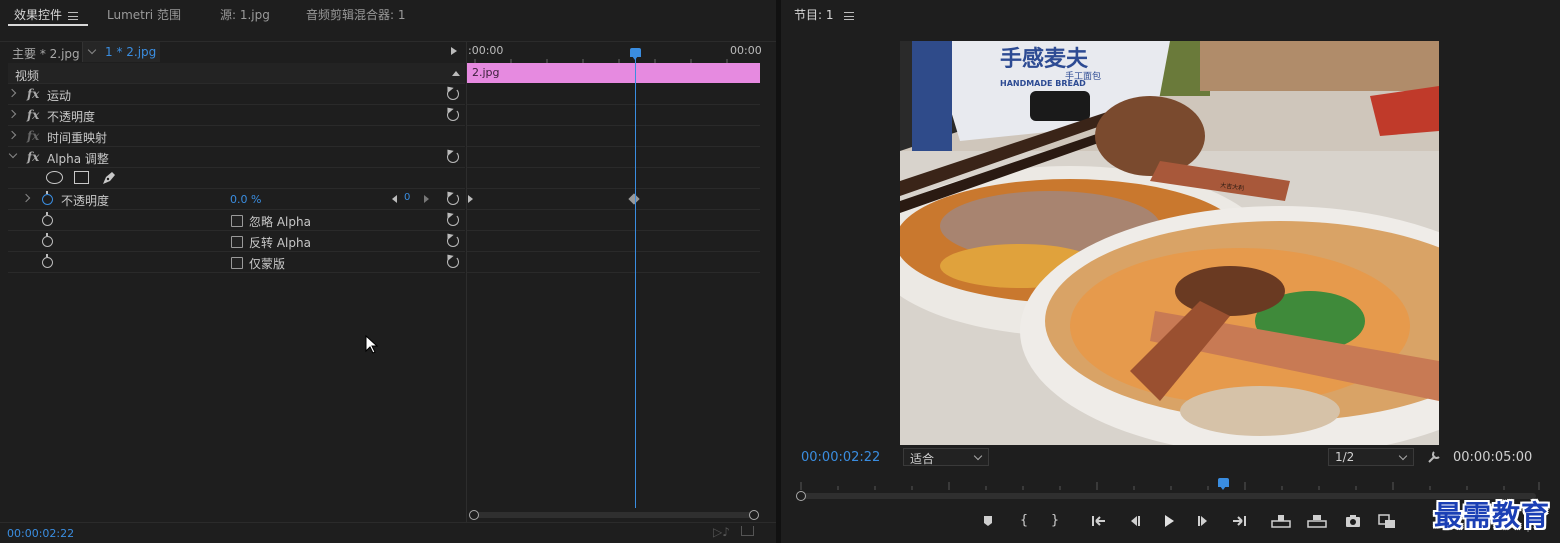 This screenshot has height=543, width=1560. Describe the element at coordinates (426, 199) in the screenshot. I see `next-keyframe-icon` at that location.